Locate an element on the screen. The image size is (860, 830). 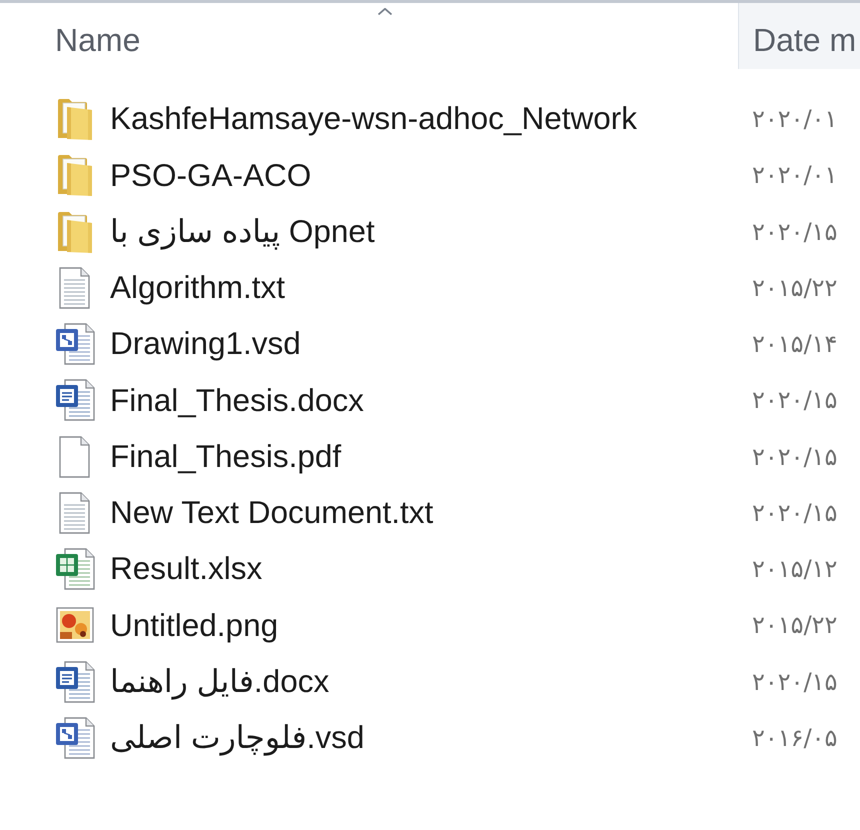
file-name: Result.xlsx is located at coordinates (186, 569).